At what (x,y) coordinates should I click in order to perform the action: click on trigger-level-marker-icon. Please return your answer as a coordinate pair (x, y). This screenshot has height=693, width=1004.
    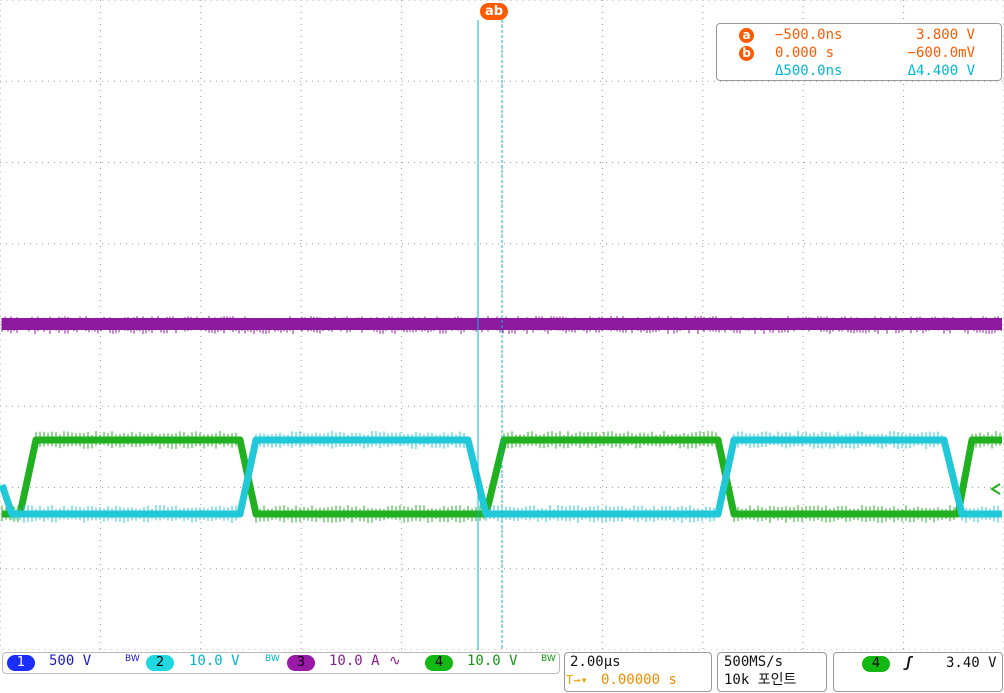
    Looking at the image, I should click on (995, 489).